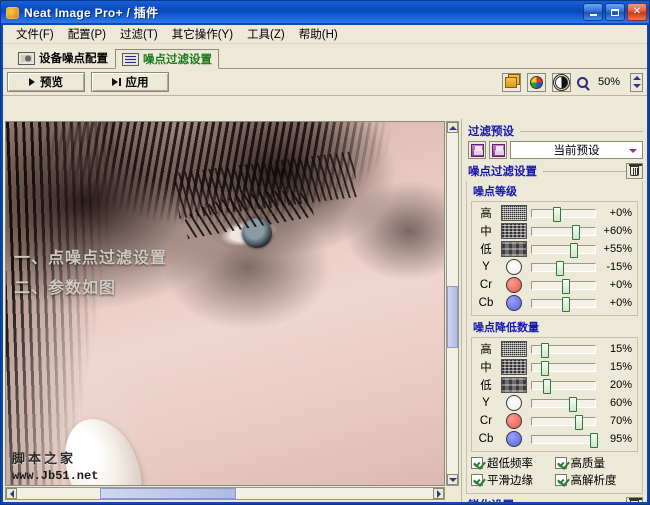 The image size is (650, 505). What do you see at coordinates (452, 317) in the screenshot?
I see `vertical-scroll-thumb` at bounding box center [452, 317].